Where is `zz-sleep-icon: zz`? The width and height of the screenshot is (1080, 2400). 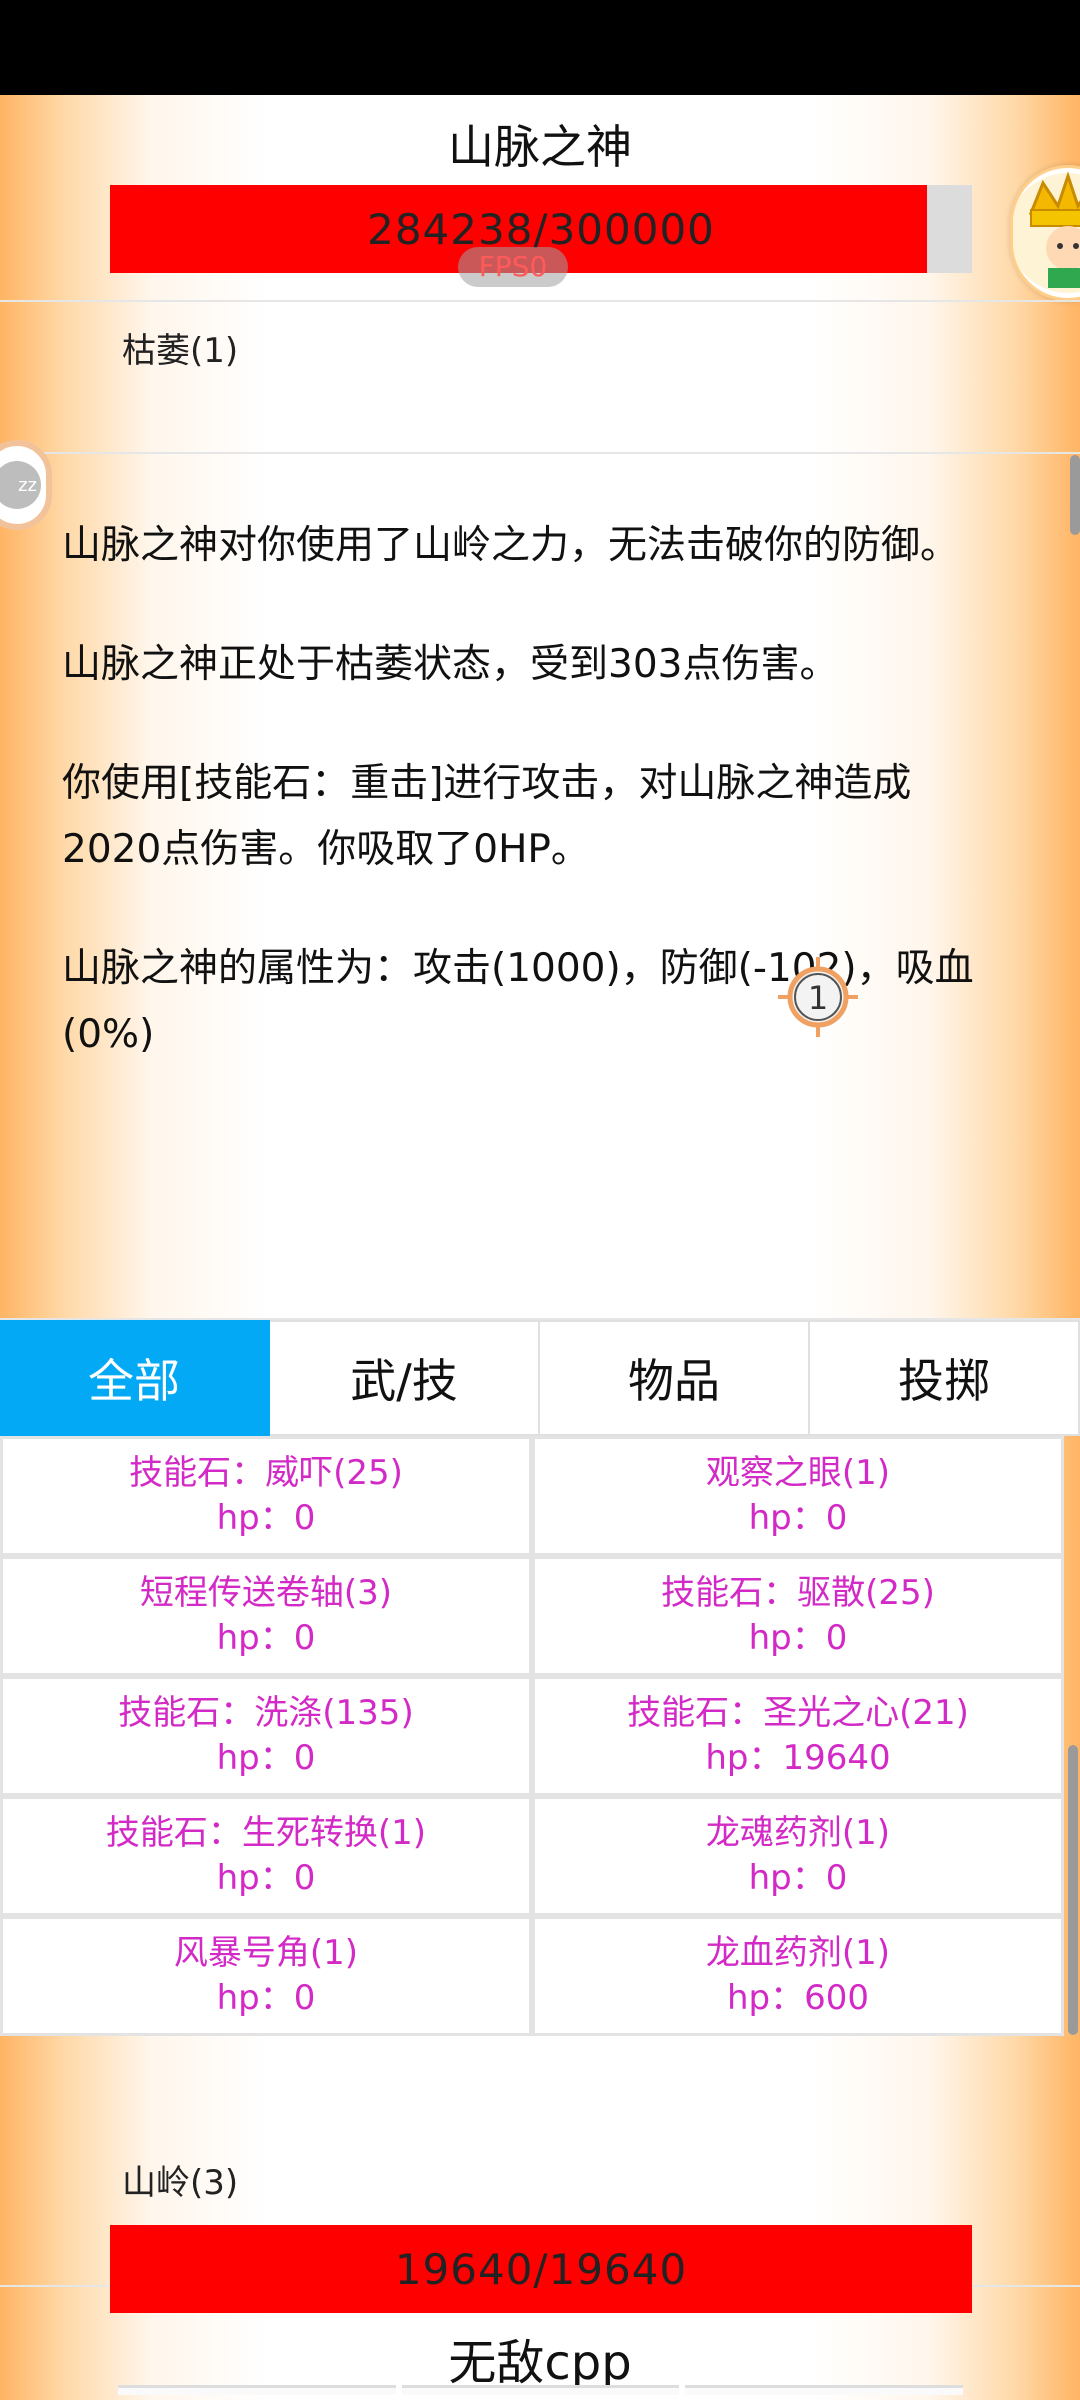 zz-sleep-icon: zz is located at coordinates (20, 485).